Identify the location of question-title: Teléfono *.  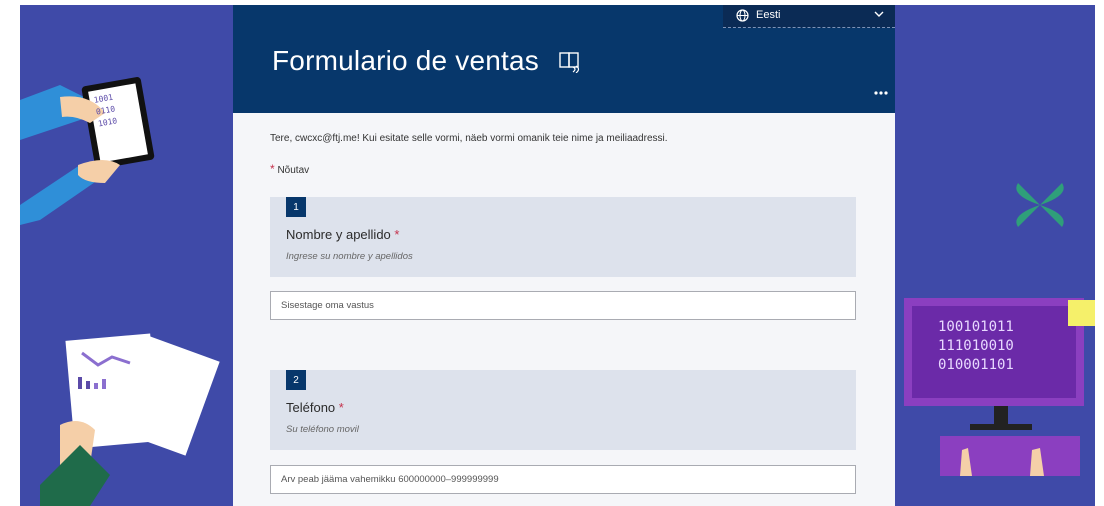
(315, 407).